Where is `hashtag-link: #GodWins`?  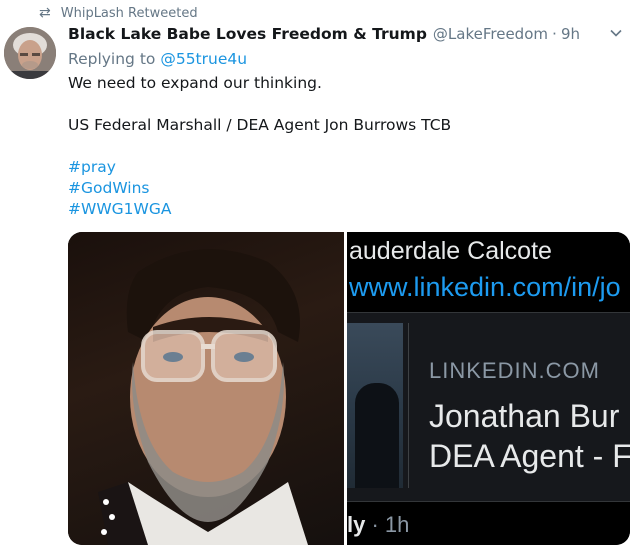
hashtag-link: #GodWins is located at coordinates (338, 188).